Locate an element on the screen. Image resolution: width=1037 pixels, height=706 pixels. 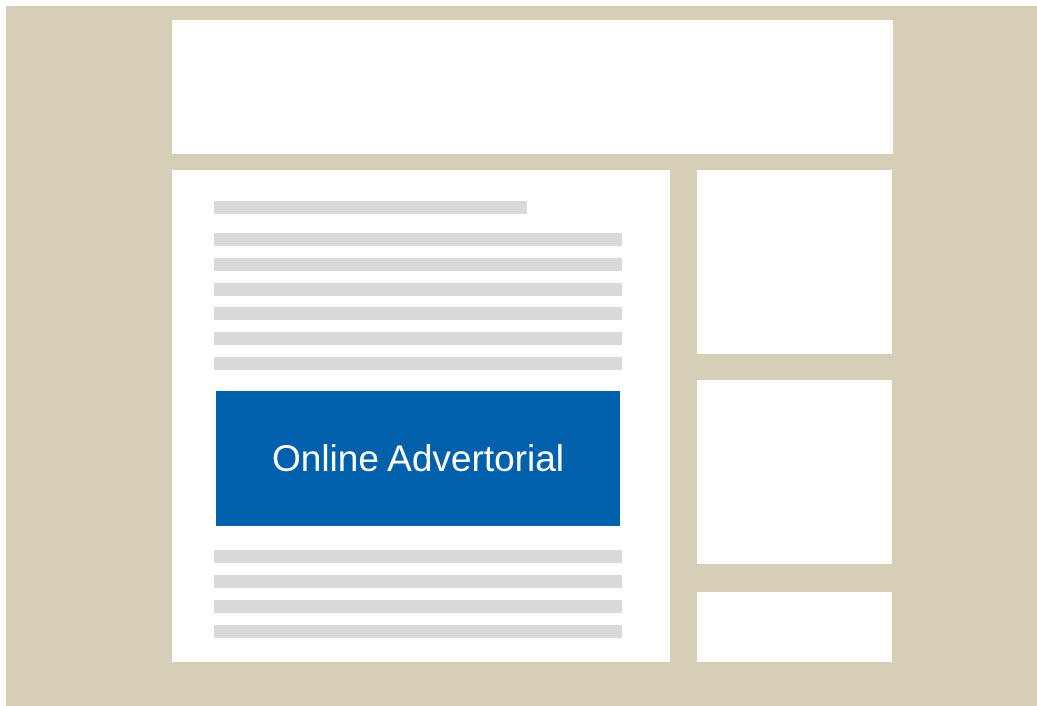
article-headline-placeholder is located at coordinates (370, 207).